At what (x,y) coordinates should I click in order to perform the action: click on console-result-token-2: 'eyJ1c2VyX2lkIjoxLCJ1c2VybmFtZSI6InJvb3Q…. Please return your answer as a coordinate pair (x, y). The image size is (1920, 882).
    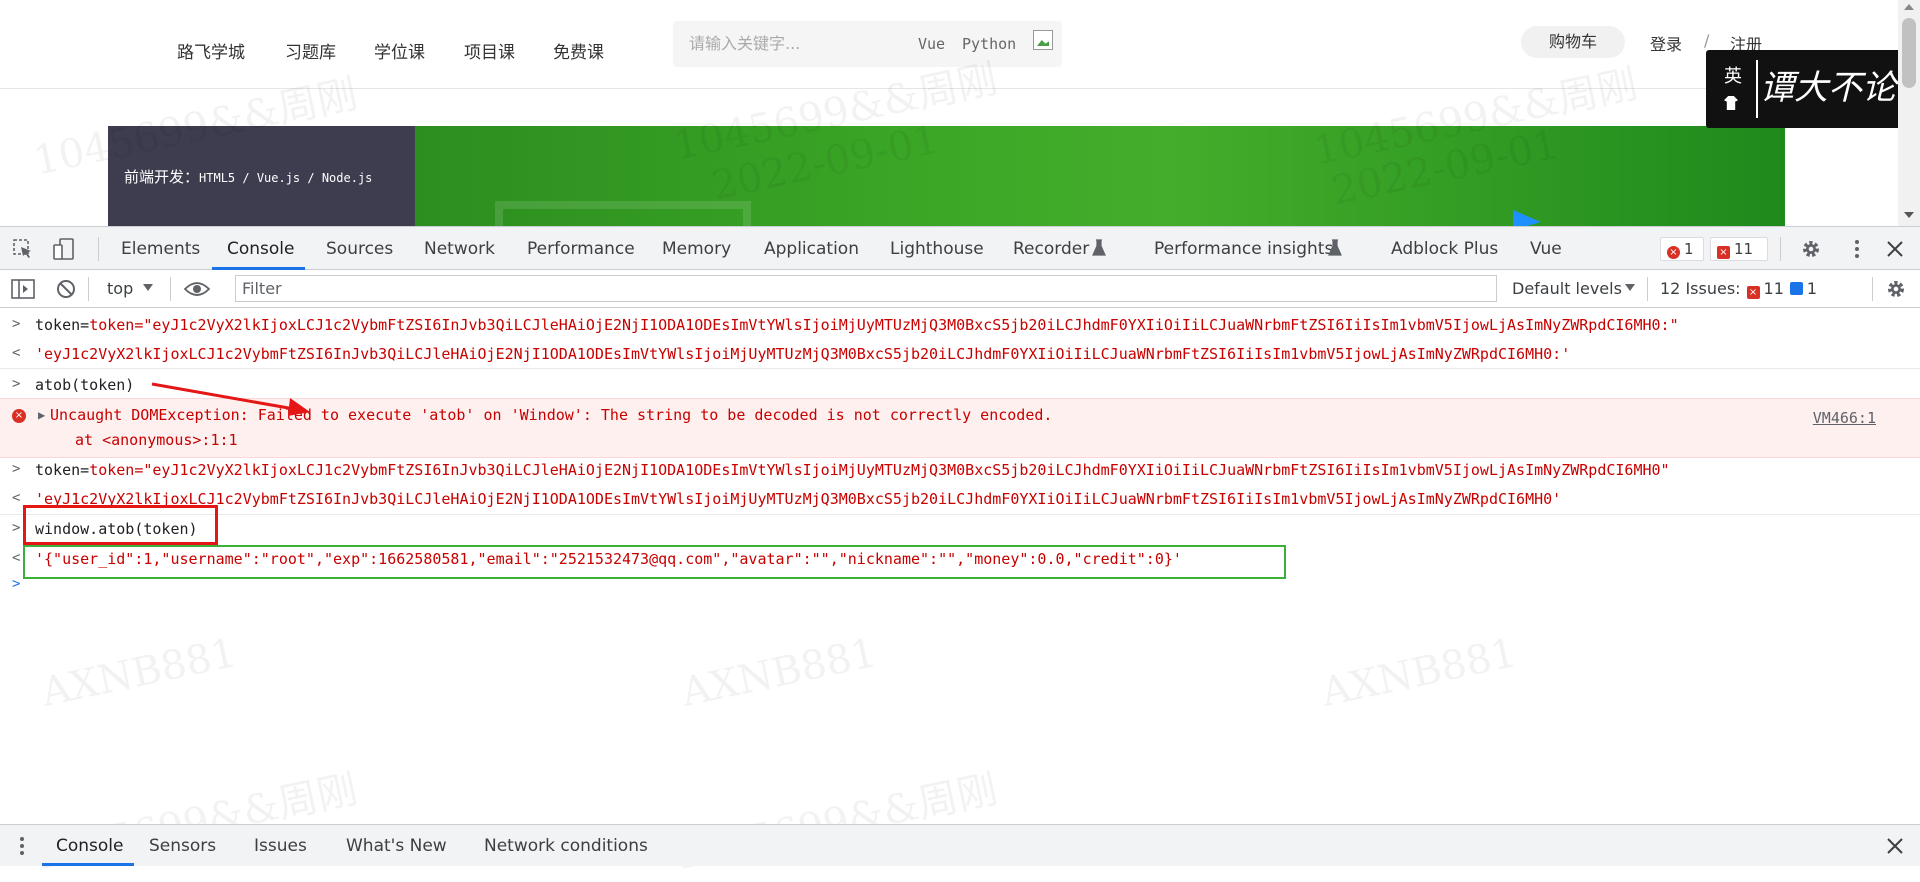
    Looking at the image, I should click on (798, 499).